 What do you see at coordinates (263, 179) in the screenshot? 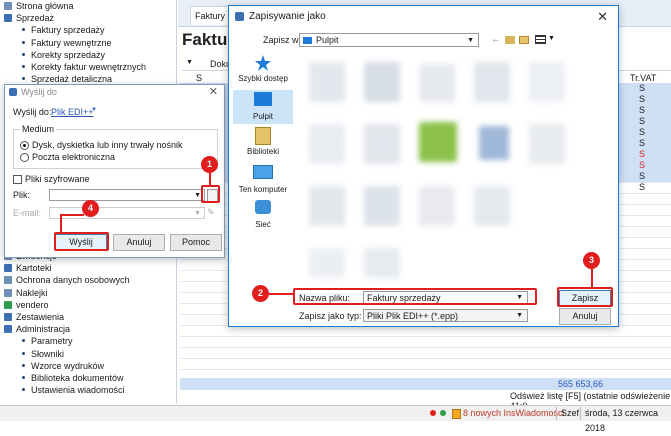
I see `place-computer: Ten komputer` at bounding box center [263, 179].